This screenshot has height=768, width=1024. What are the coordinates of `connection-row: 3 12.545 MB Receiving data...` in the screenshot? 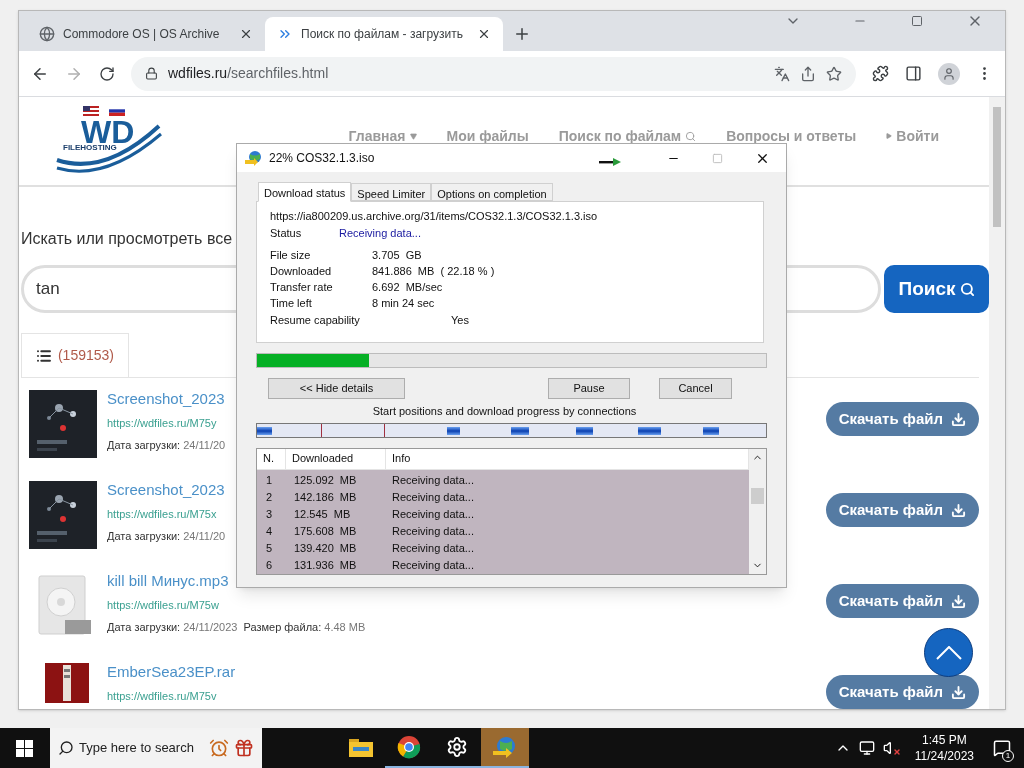 It's located at (503, 514).